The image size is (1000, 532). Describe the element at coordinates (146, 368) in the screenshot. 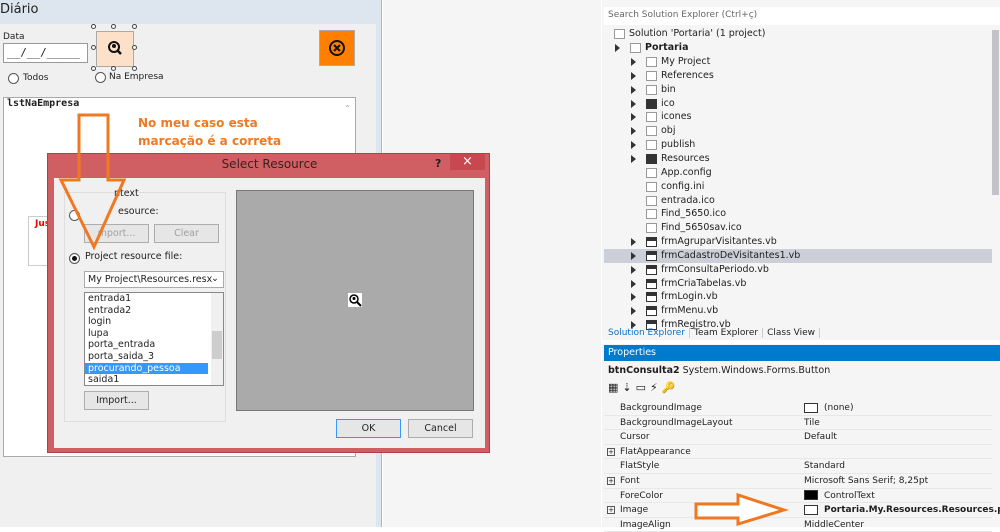

I see `resource-list-item: procurando_pessoa` at that location.